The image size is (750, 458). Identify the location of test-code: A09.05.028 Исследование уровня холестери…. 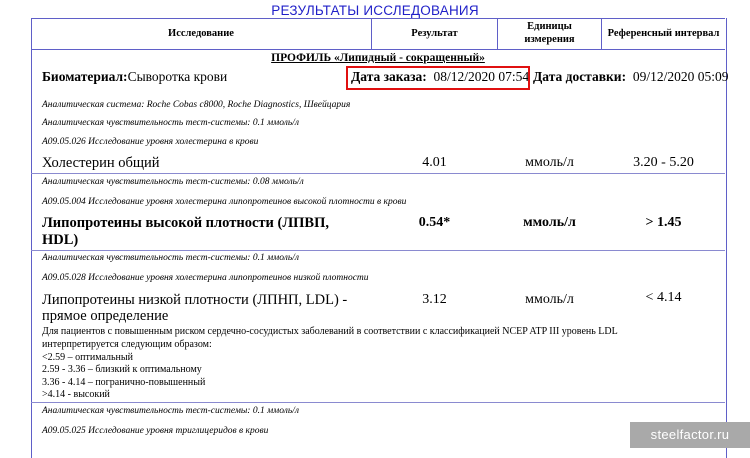
(205, 278).